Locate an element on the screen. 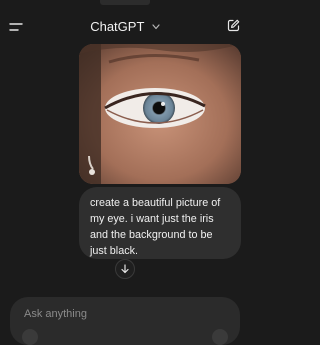 This screenshot has width=320, height=345. model-selector: ChatGPT is located at coordinates (125, 26).